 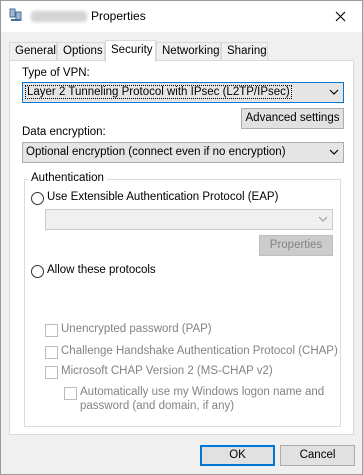 I want to click on auto-logon-label-line2: password (and domain, if any), so click(x=157, y=406).